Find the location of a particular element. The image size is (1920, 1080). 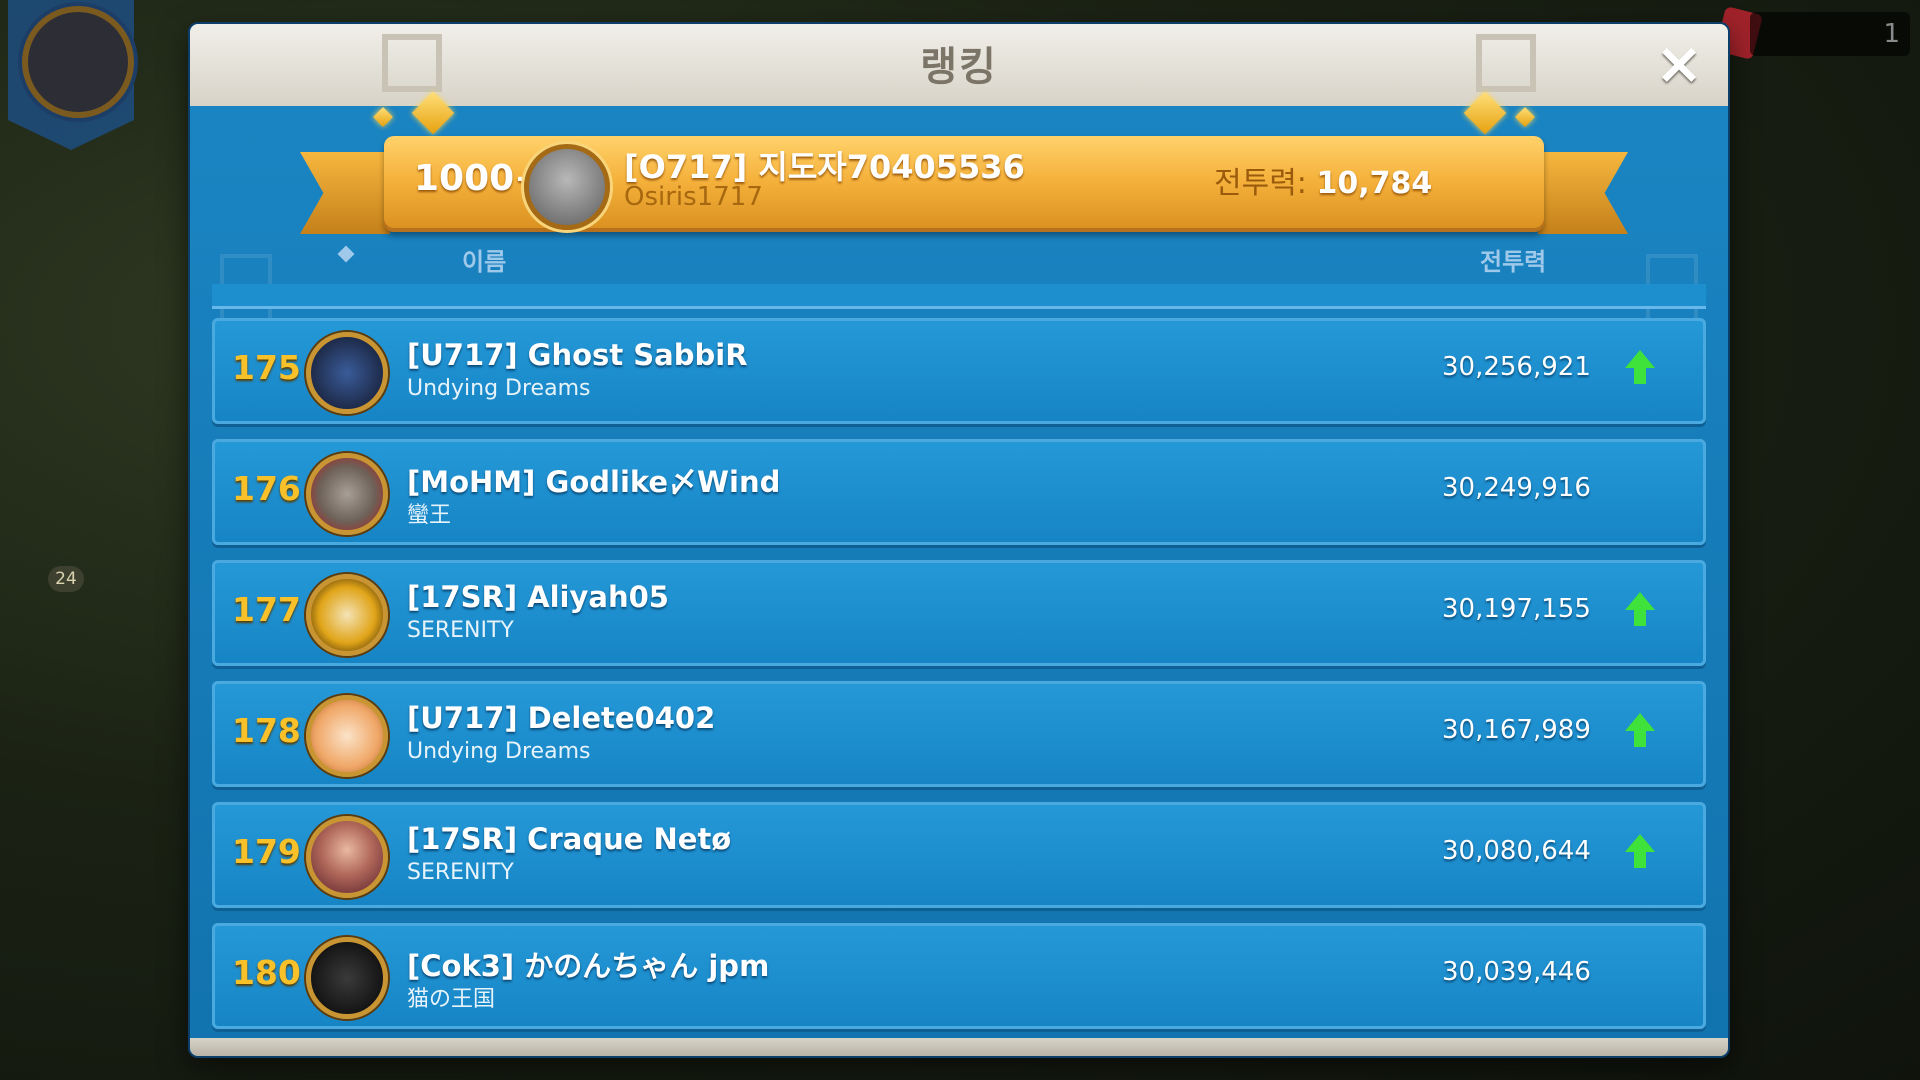

my-avatar is located at coordinates (567, 187).